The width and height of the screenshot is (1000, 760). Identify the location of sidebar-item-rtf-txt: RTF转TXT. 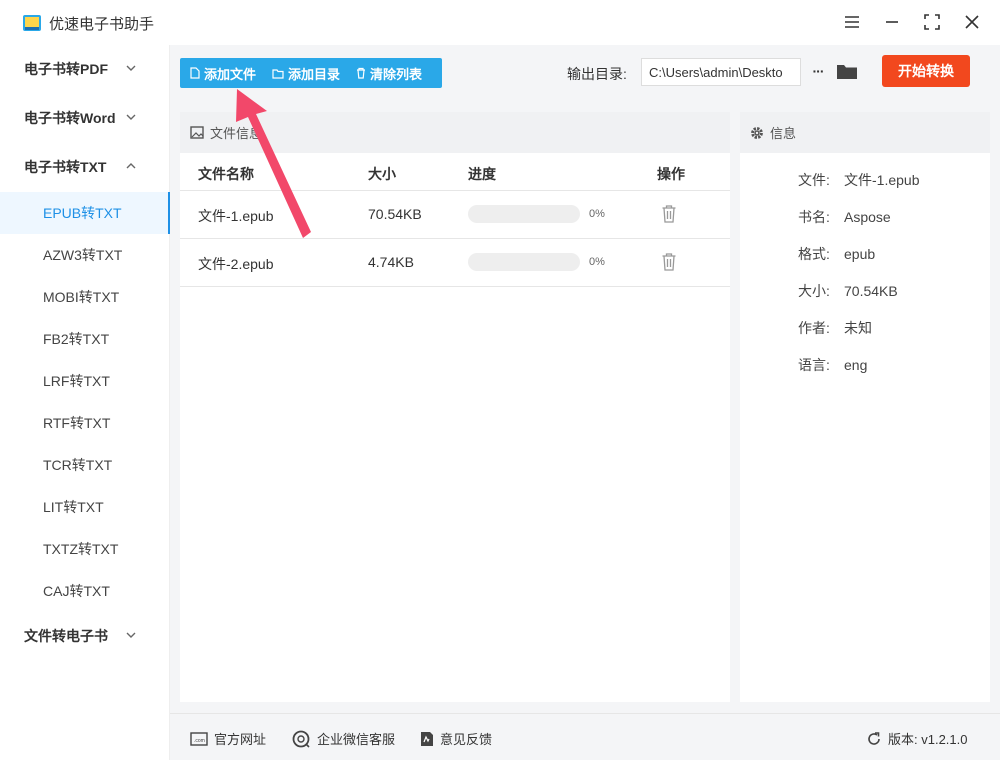
(85, 423).